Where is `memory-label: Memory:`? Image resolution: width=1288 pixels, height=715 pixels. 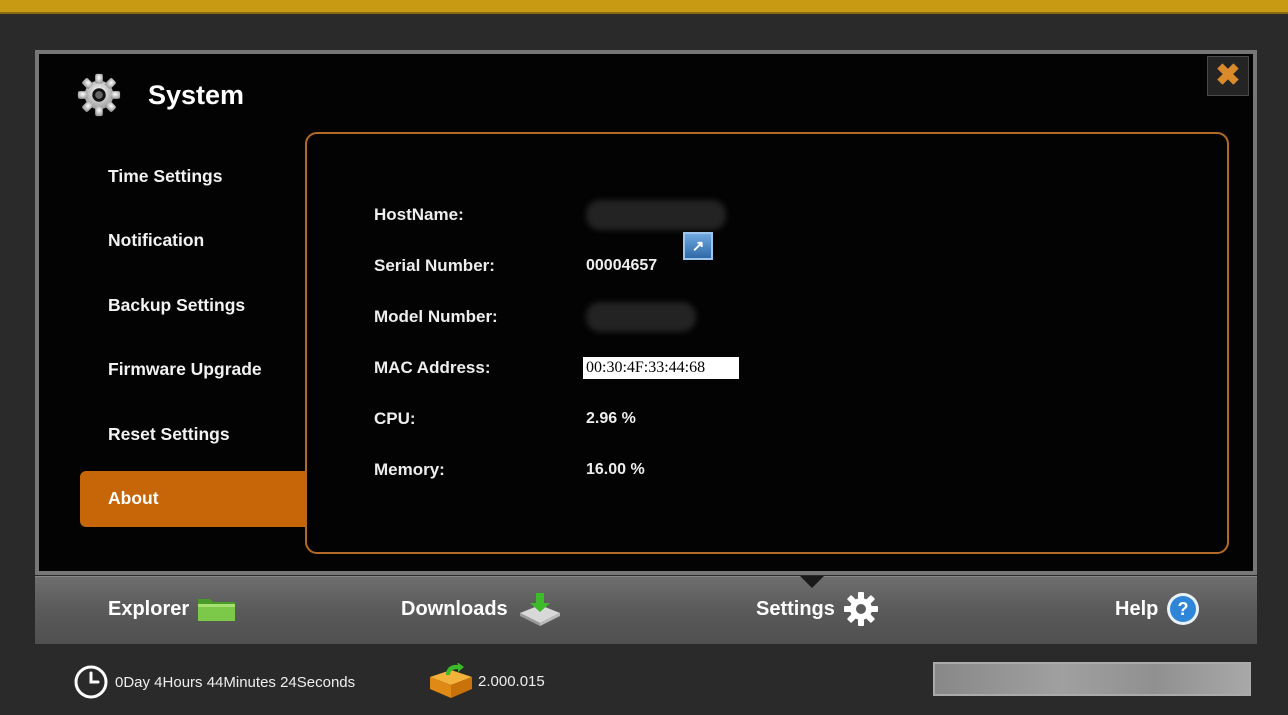 memory-label: Memory: is located at coordinates (409, 469).